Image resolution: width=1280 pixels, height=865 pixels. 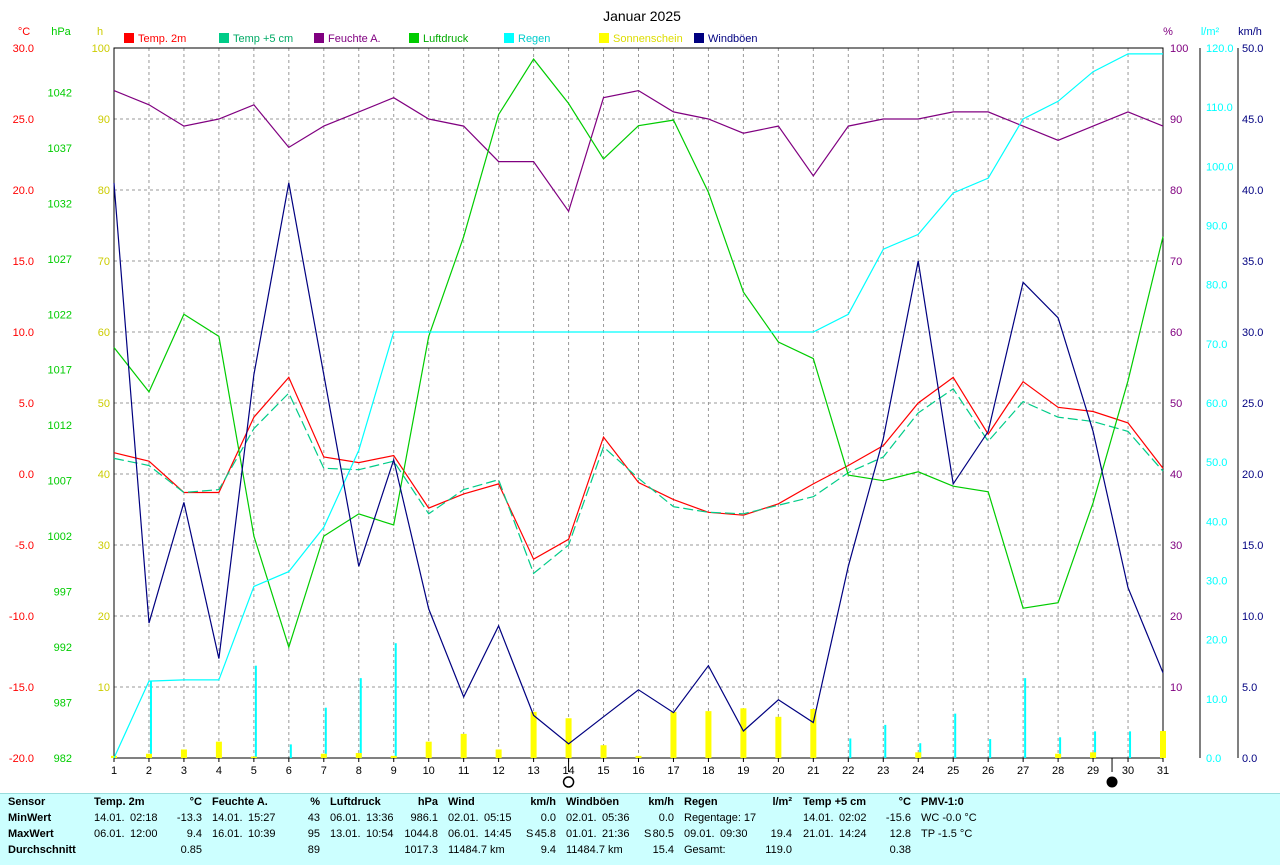 What do you see at coordinates (384, 850) in the screenshot?
I see `stats-value-row: 1017.3` at bounding box center [384, 850].